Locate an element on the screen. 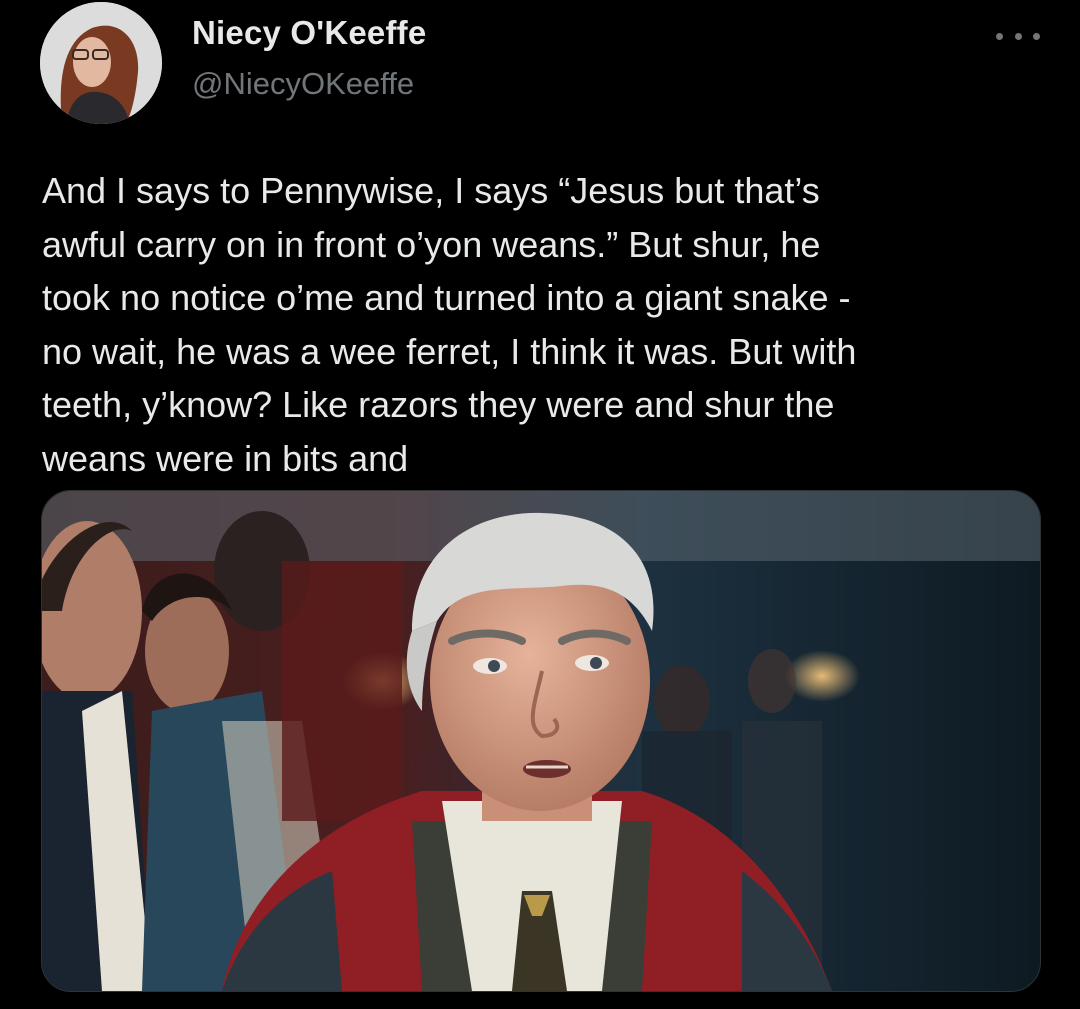 This screenshot has height=1009, width=1080. author-display-name: Niecy O'Keeffe is located at coordinates (309, 33).